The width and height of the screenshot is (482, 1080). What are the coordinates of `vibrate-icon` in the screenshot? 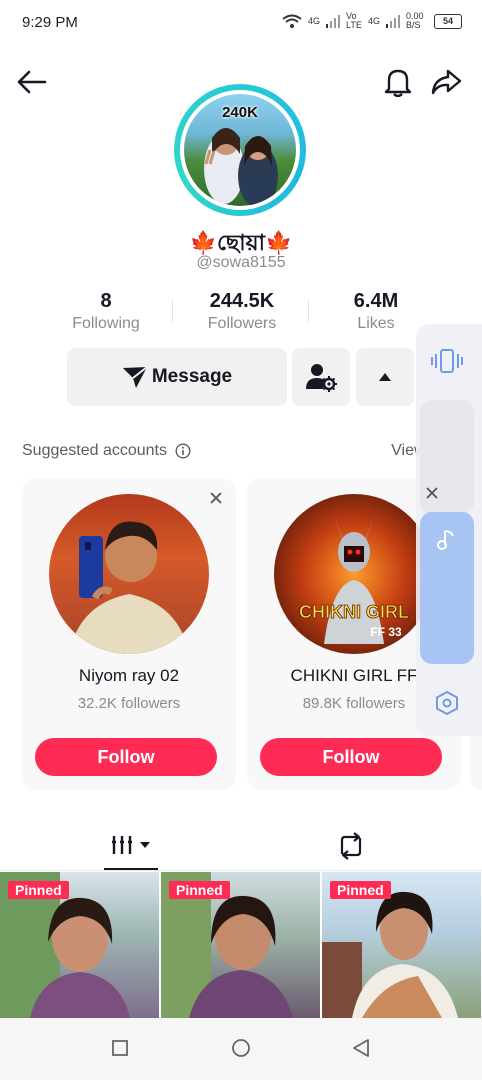 It's located at (447, 361).